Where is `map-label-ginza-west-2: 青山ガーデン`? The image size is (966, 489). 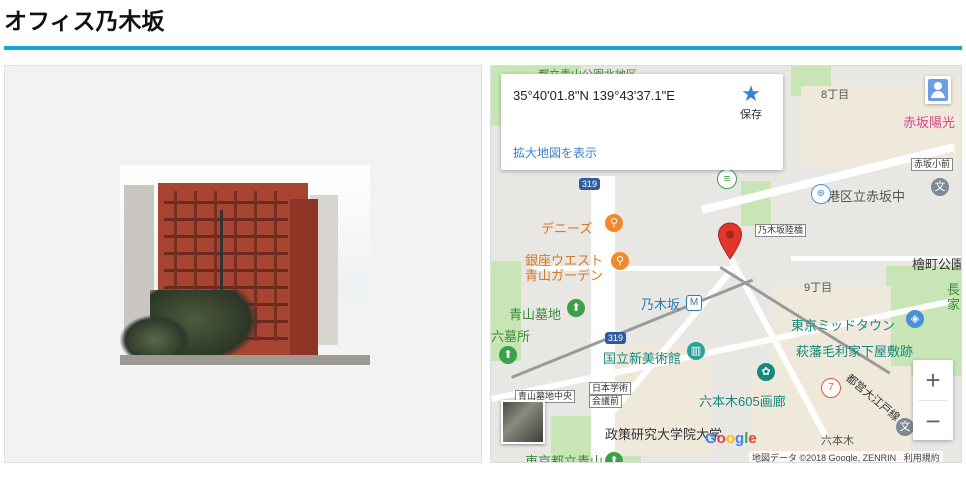 map-label-ginza-west-2: 青山ガーデン is located at coordinates (564, 274).